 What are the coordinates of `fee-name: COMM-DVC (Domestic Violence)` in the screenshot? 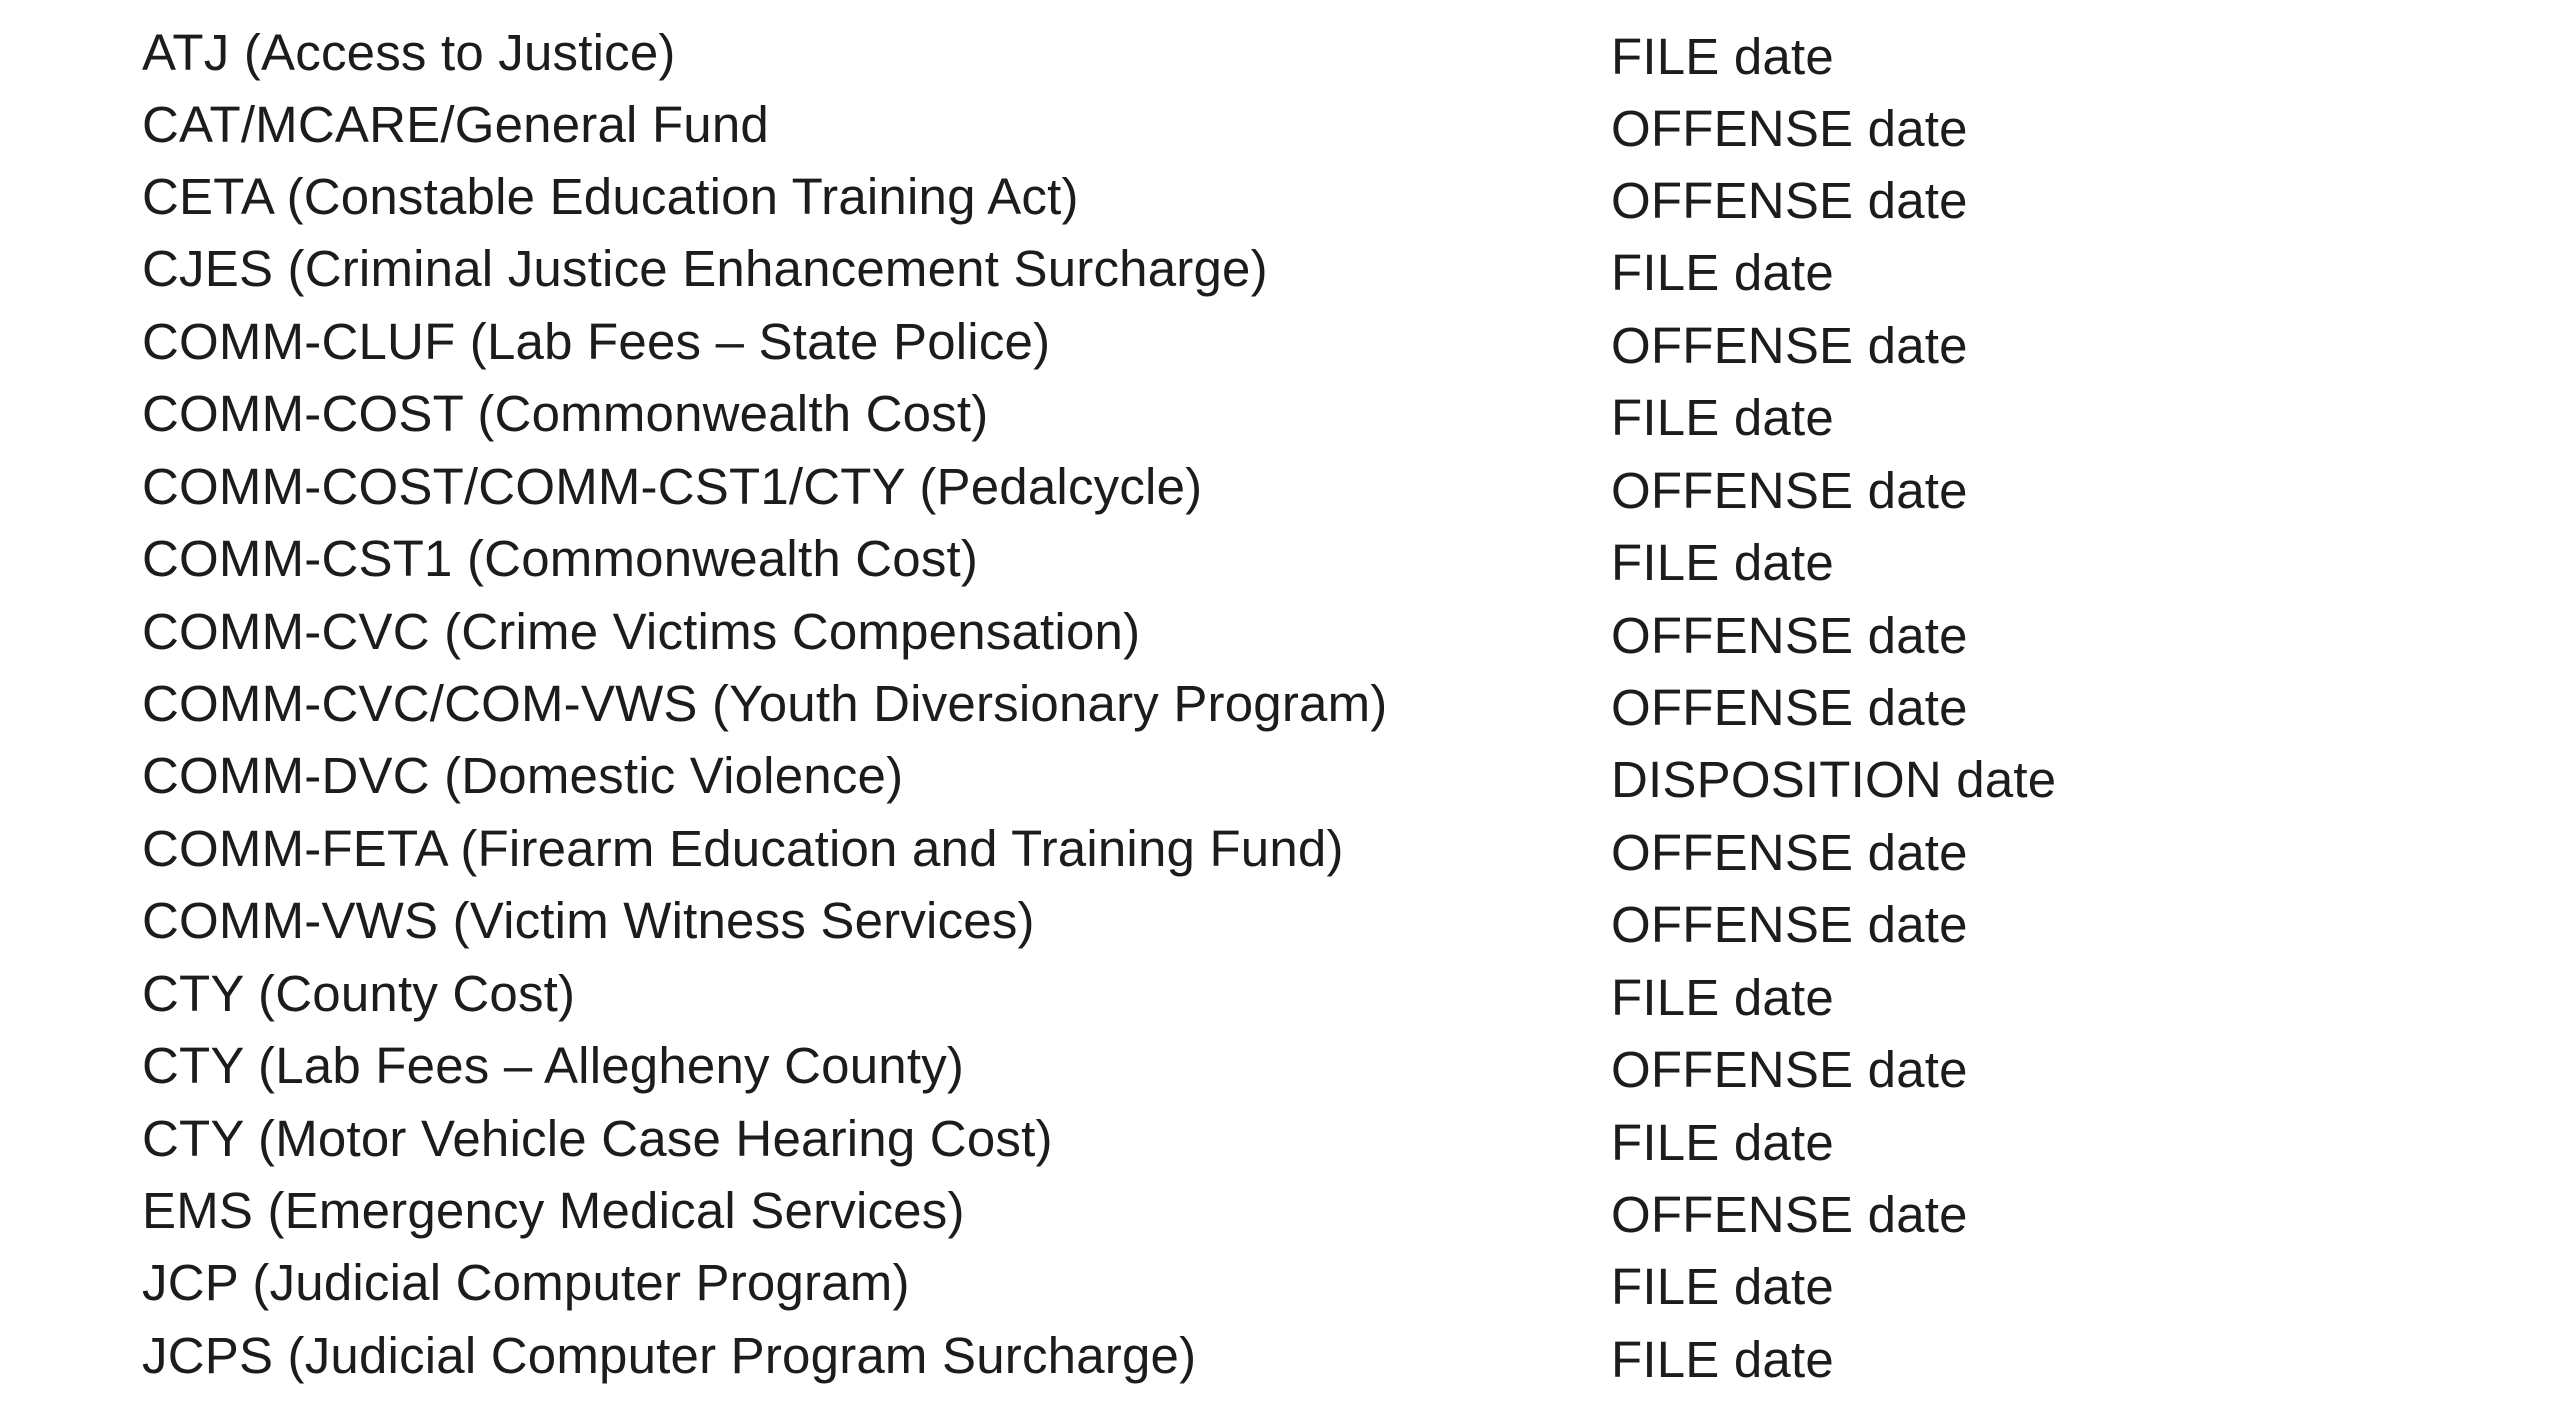 It's located at (523, 775).